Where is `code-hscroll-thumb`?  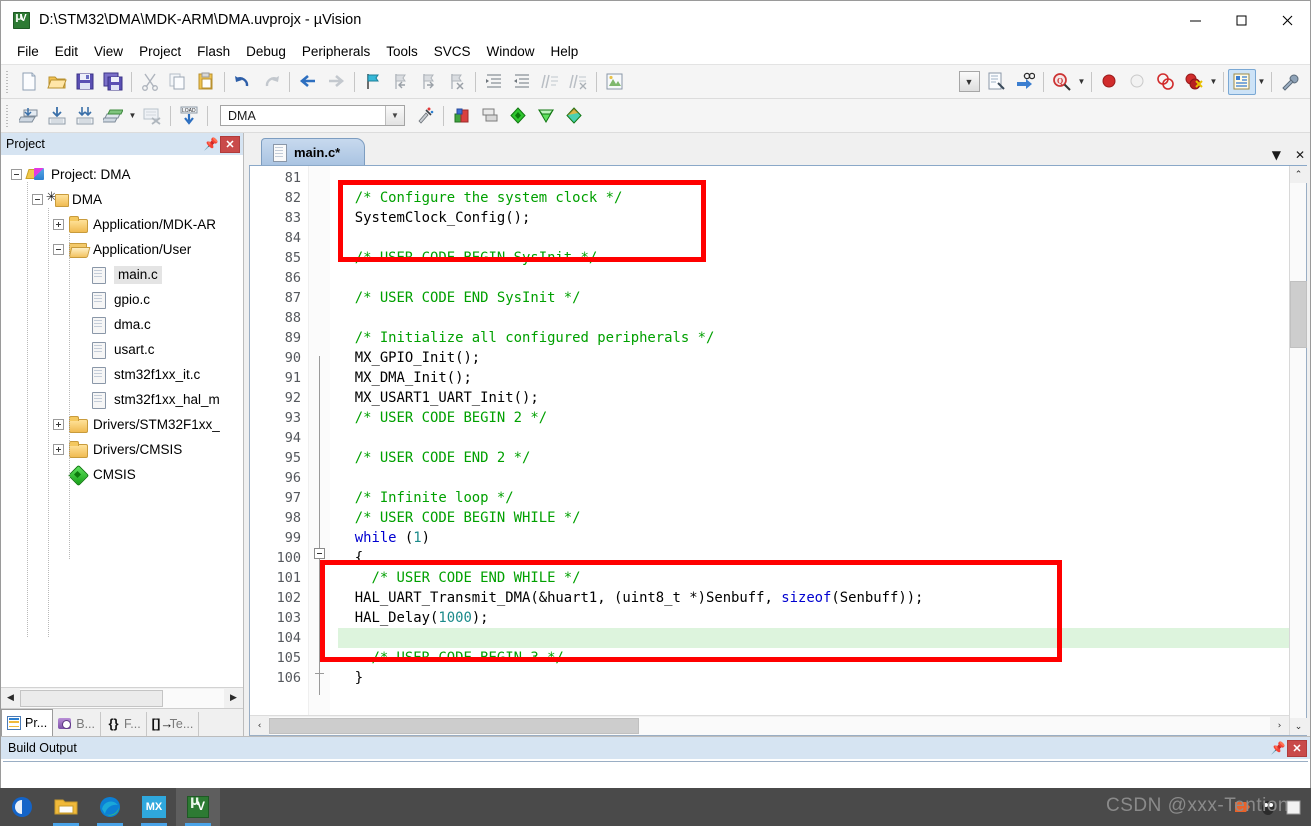
code-hscroll-thumb is located at coordinates (454, 725).